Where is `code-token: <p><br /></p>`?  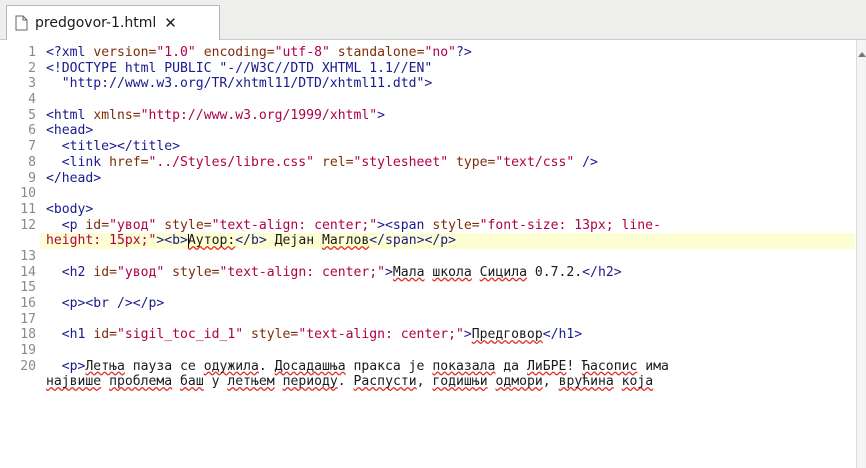 code-token: <p><br /></p> is located at coordinates (105, 303).